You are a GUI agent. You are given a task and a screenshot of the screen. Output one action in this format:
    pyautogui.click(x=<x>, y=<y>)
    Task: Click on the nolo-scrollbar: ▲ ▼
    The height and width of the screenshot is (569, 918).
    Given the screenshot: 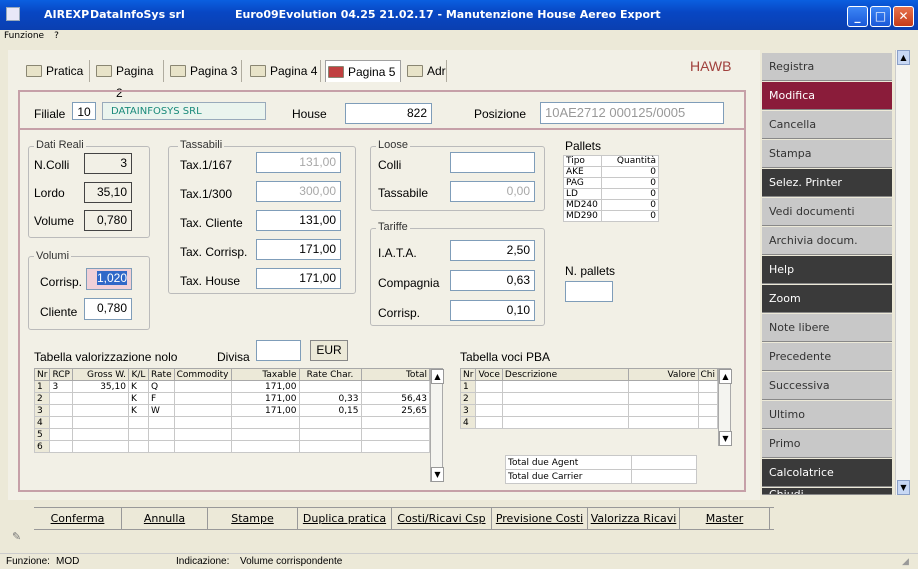 What is the action you would take?
    pyautogui.click(x=437, y=425)
    